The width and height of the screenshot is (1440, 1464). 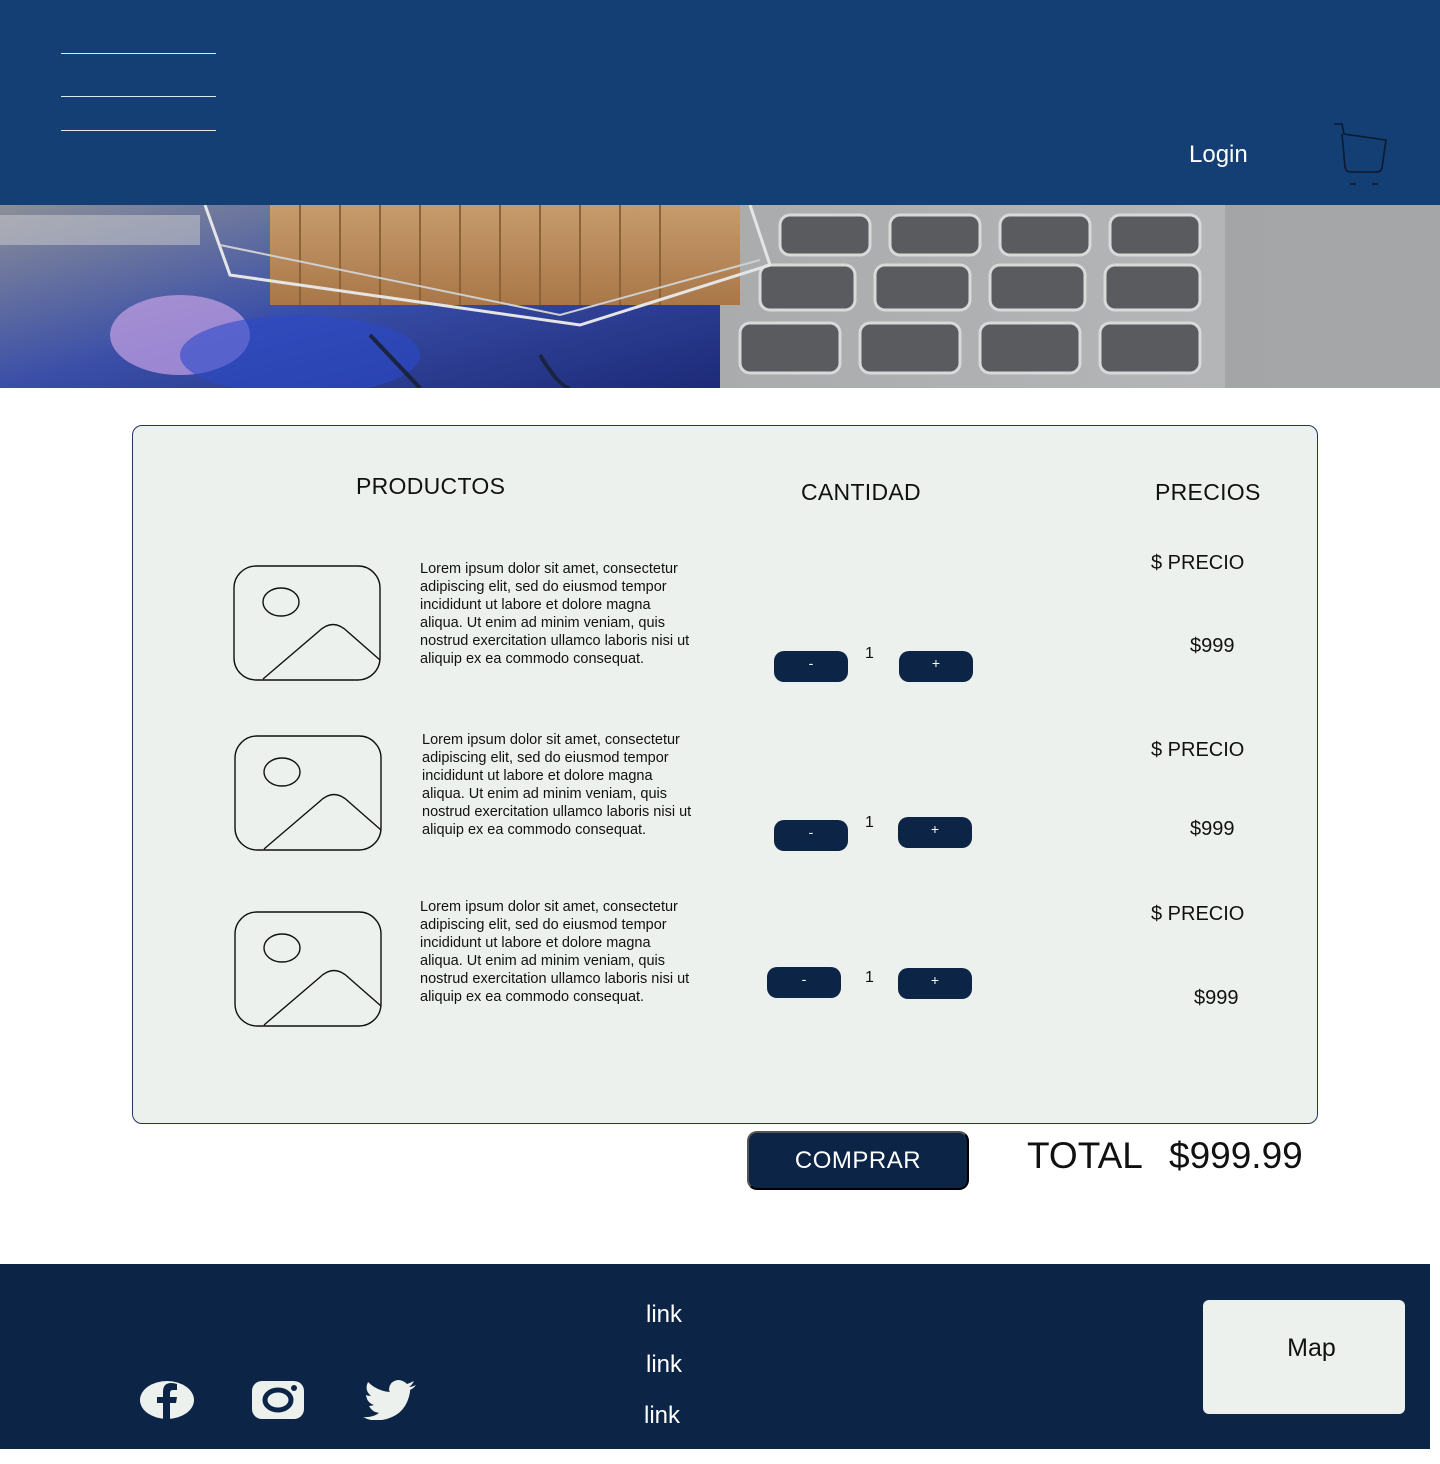 What do you see at coordinates (1311, 1348) in the screenshot?
I see `map-label: Map` at bounding box center [1311, 1348].